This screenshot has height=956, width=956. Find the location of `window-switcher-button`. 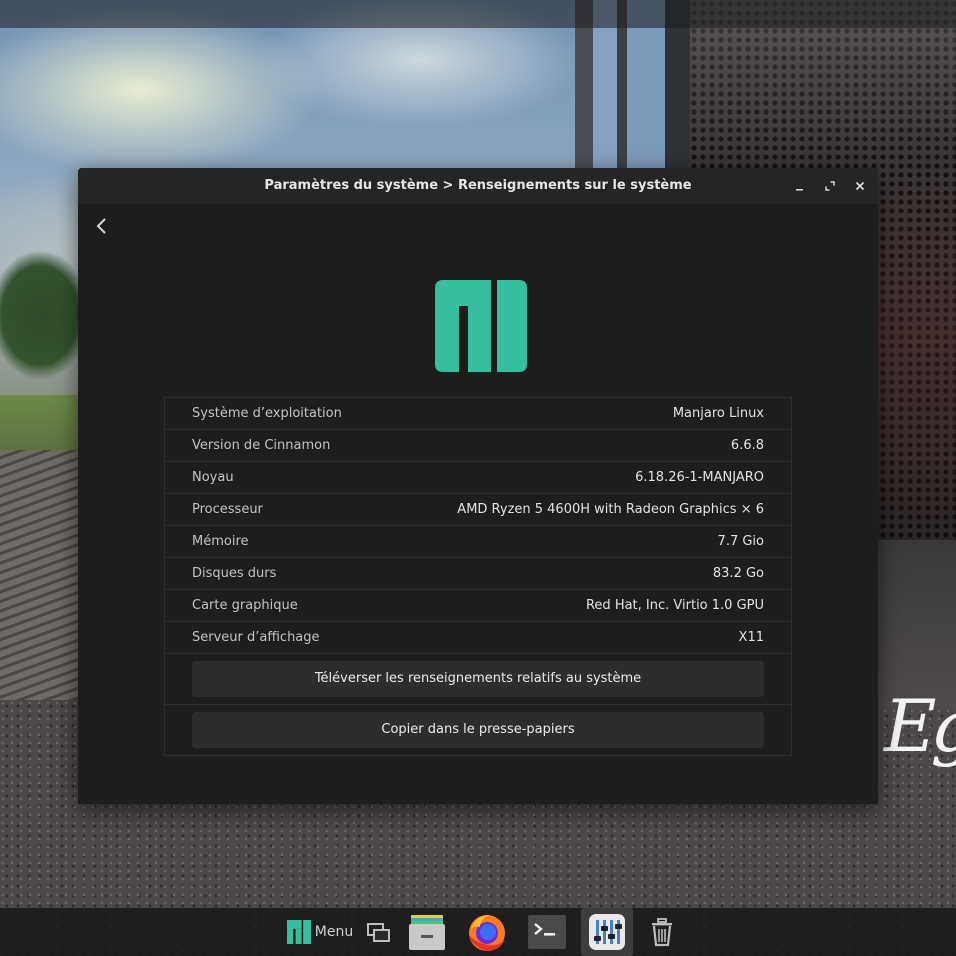

window-switcher-button is located at coordinates (378, 932).